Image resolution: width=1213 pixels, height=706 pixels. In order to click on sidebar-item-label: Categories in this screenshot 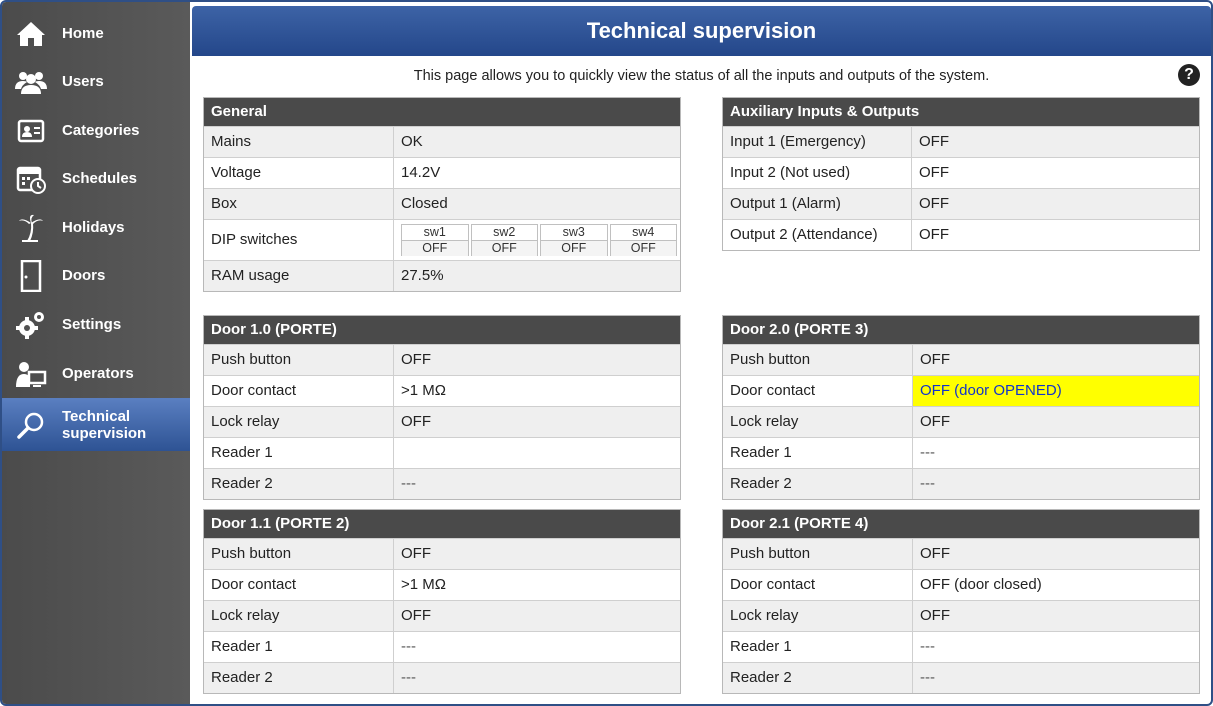, I will do `click(101, 130)`.